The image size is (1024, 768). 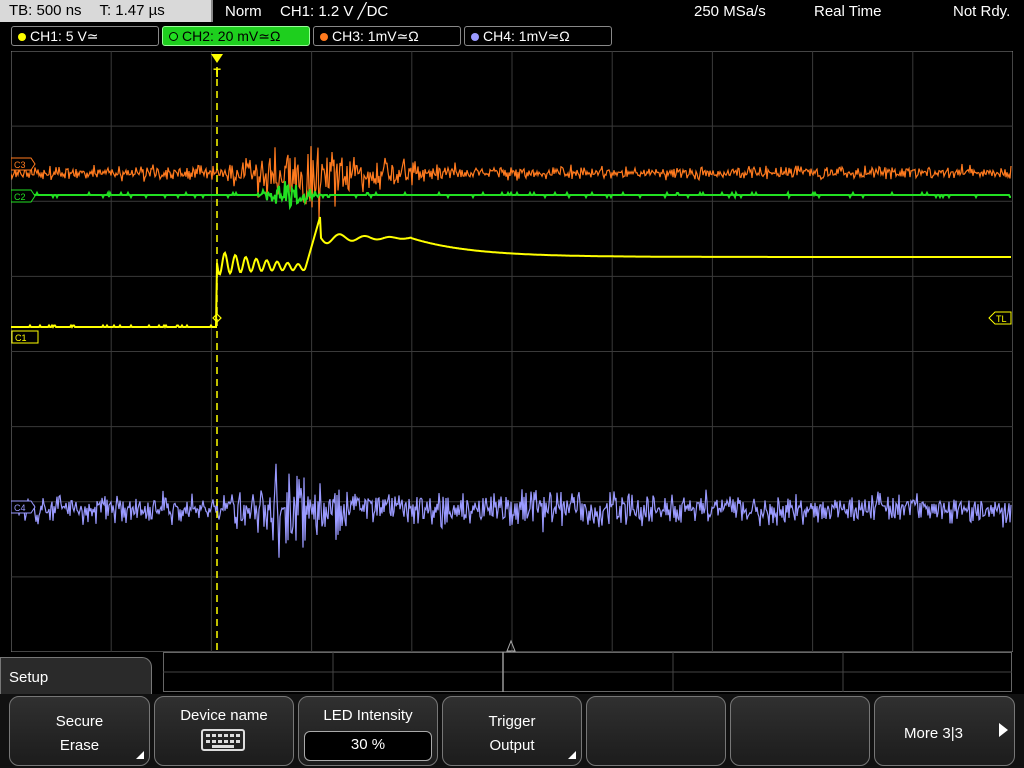 I want to click on channel-1-offset-marker: C1, so click(x=25, y=337).